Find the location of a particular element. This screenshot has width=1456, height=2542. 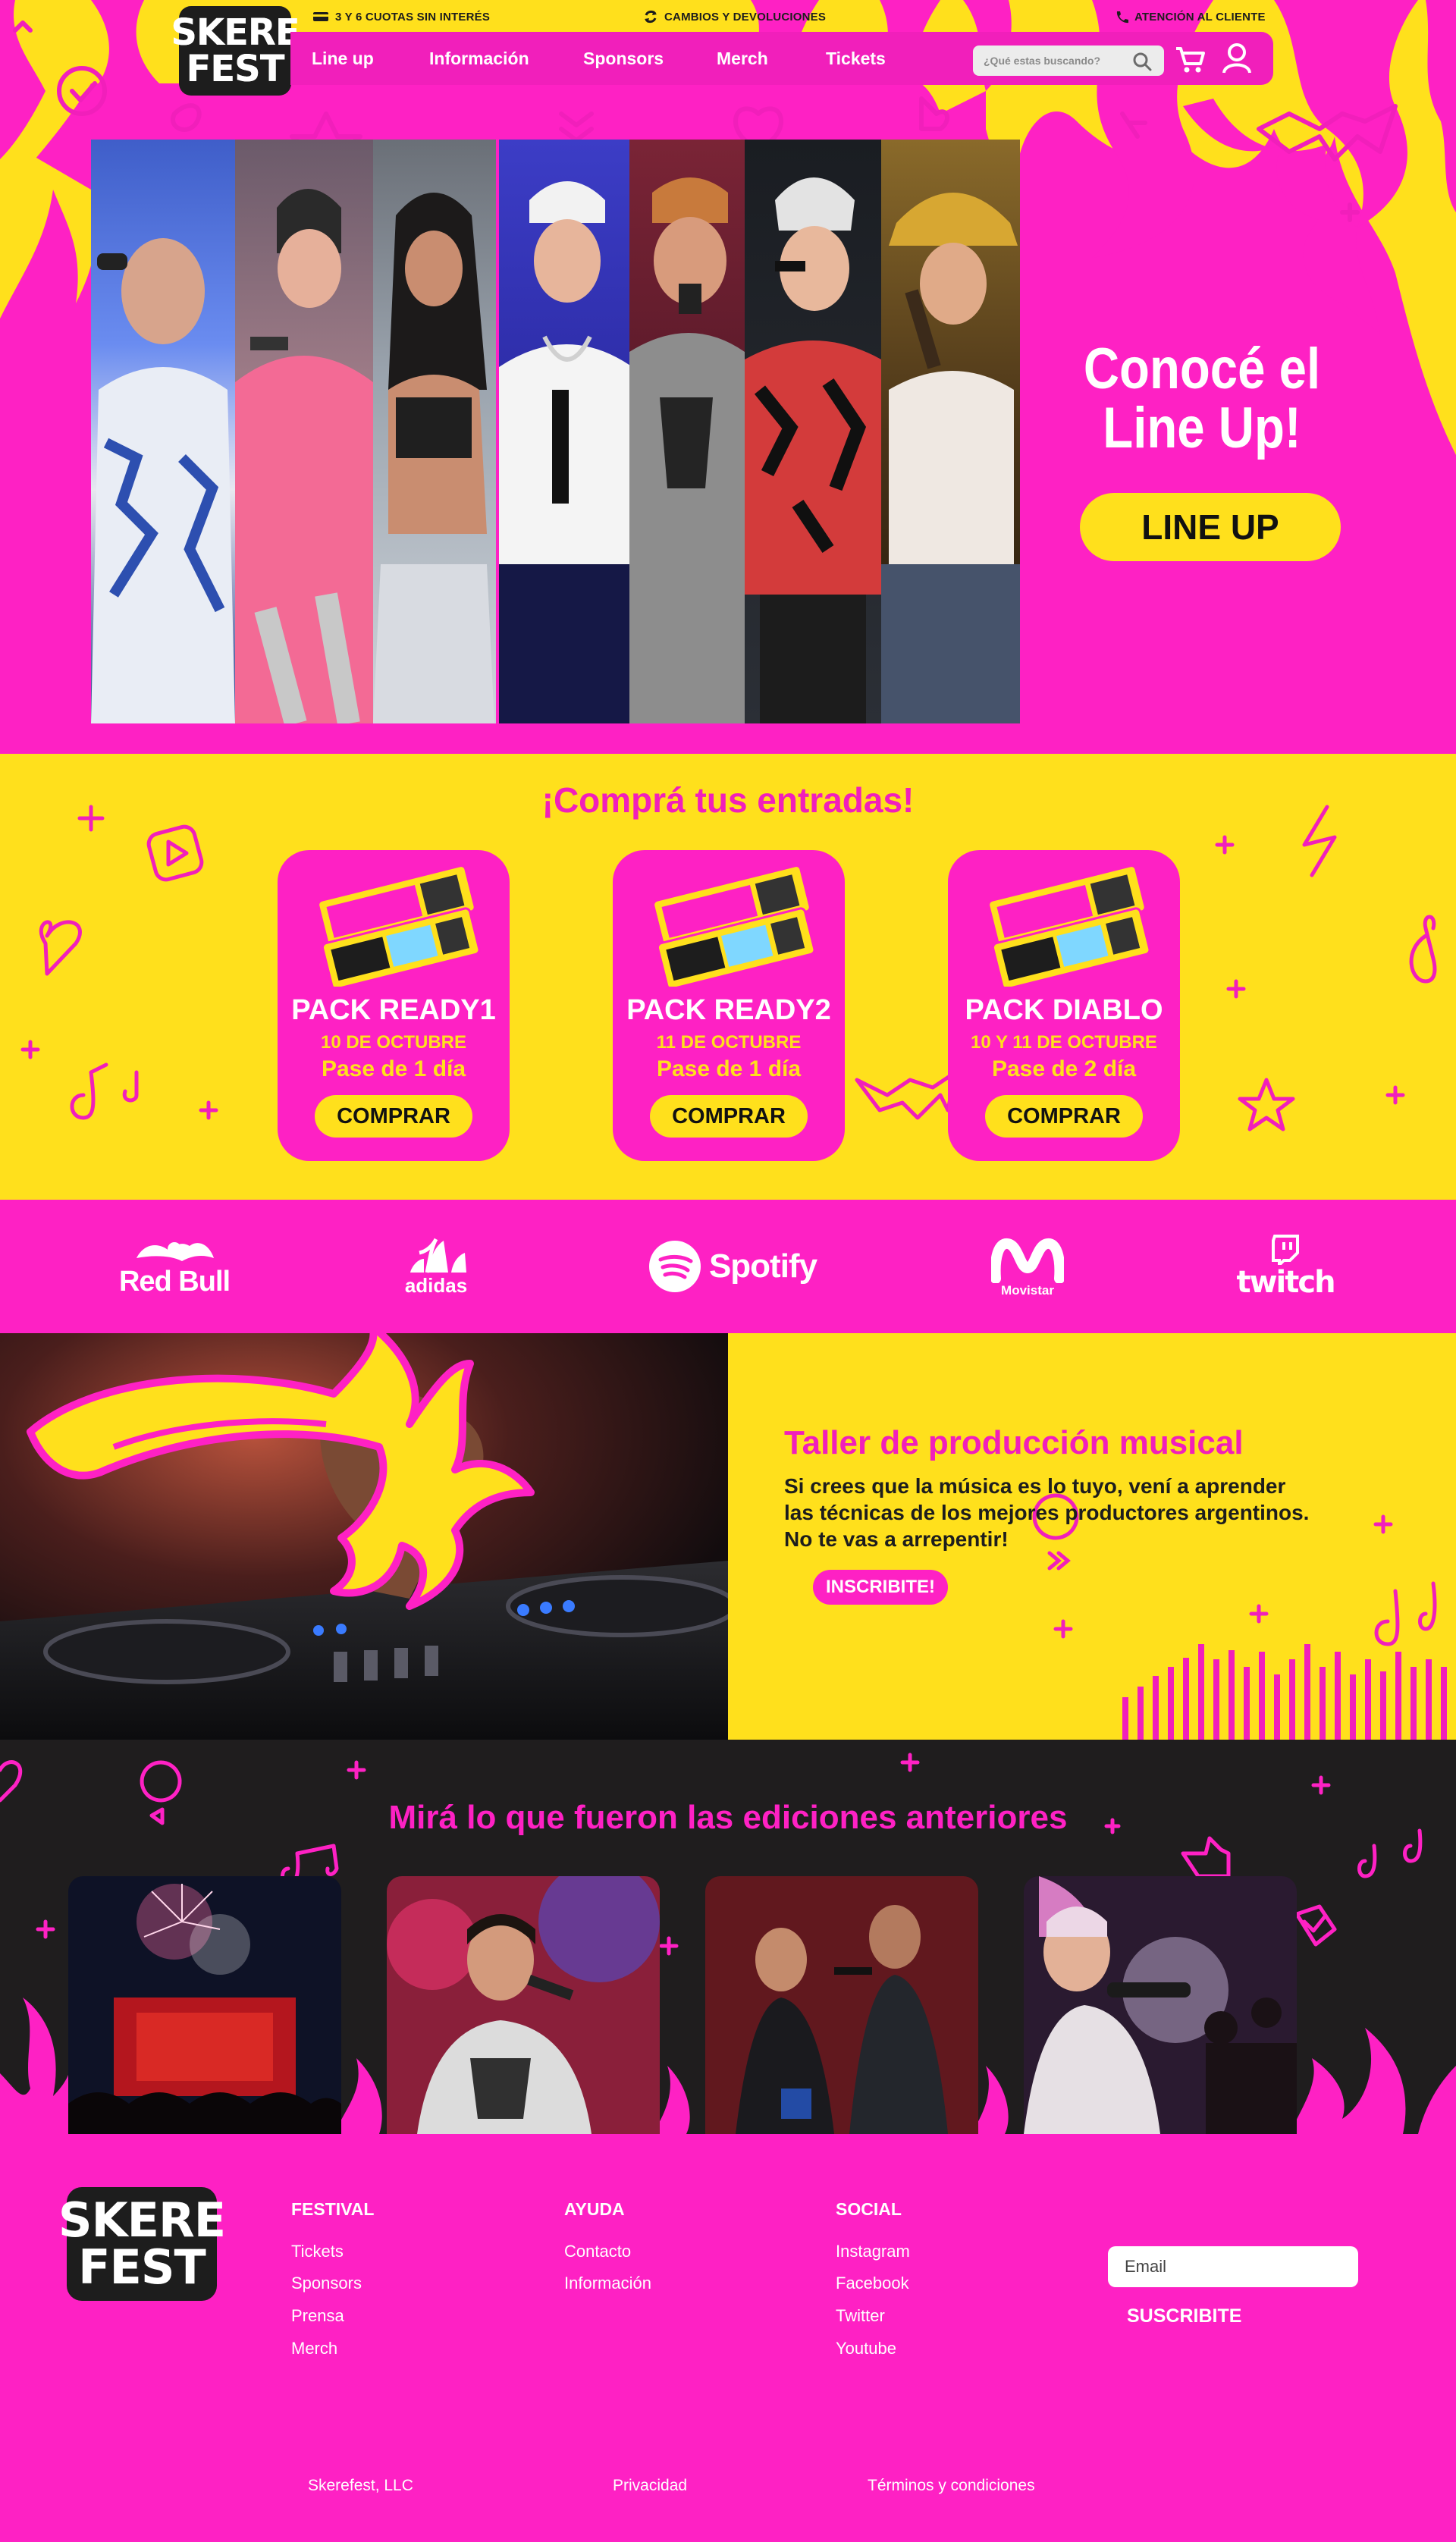

nav-sponsors: Sponsors is located at coordinates (623, 59).